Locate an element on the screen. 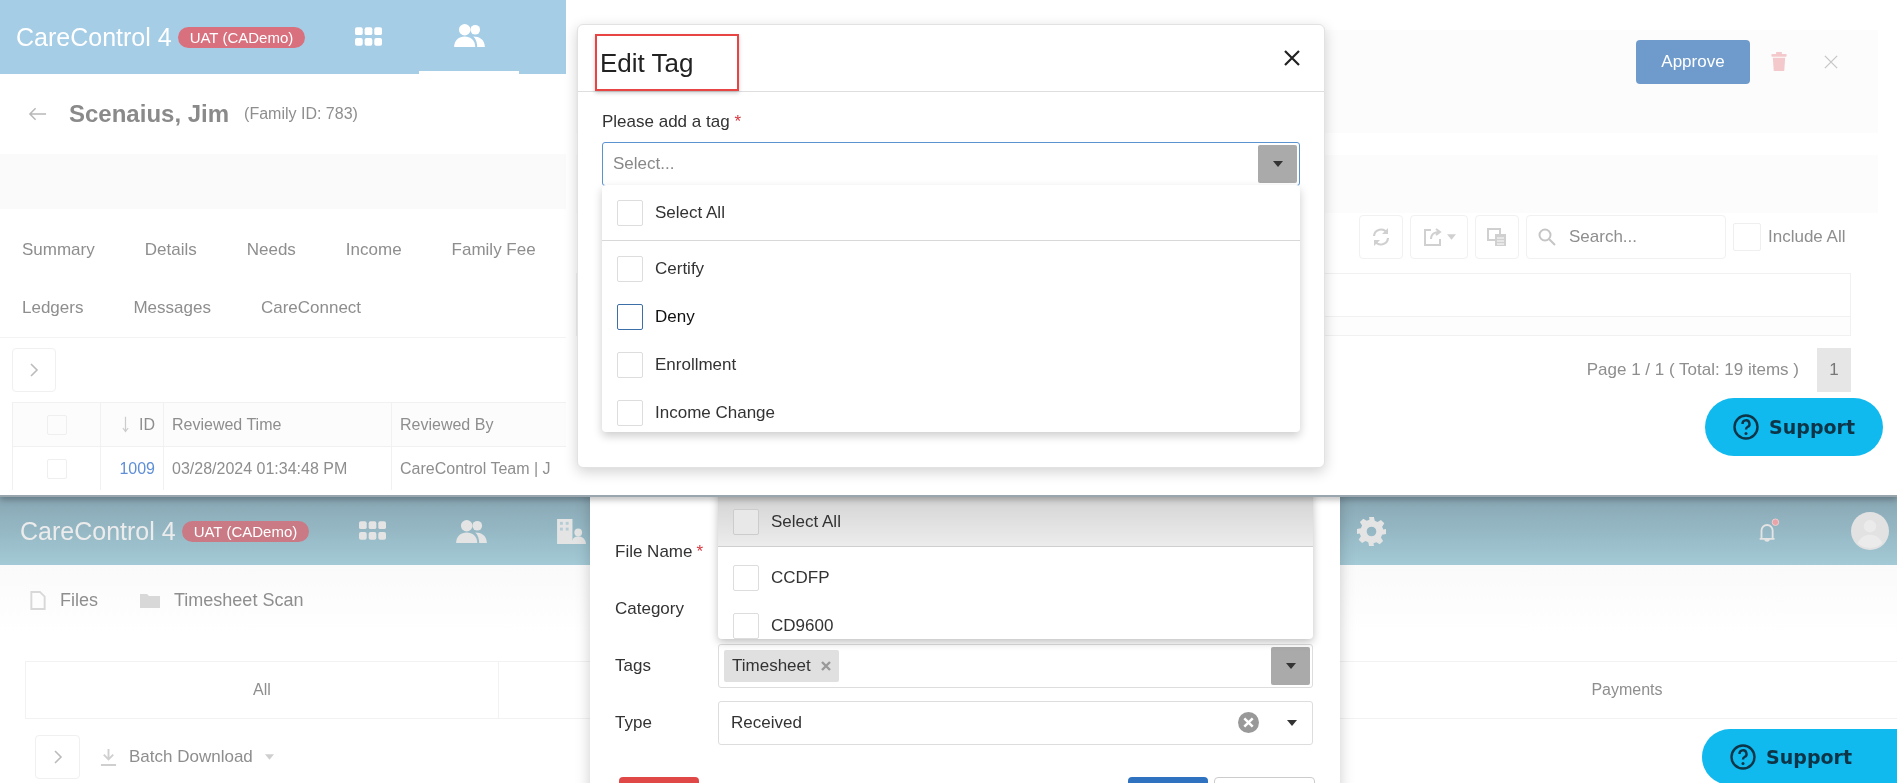 The image size is (1897, 783). tab: Details is located at coordinates (170, 250).